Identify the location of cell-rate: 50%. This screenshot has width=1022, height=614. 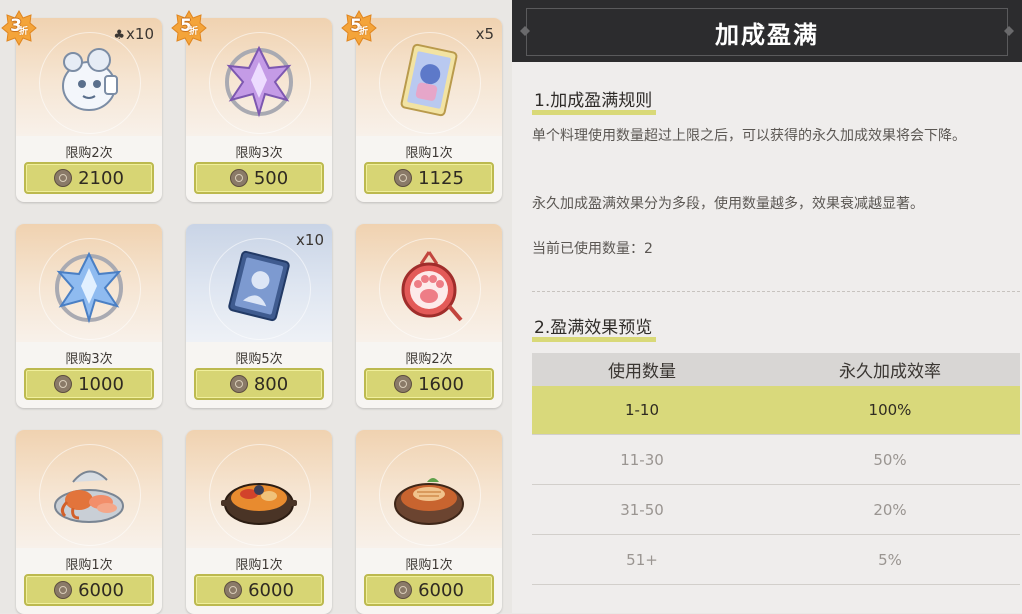
(890, 459).